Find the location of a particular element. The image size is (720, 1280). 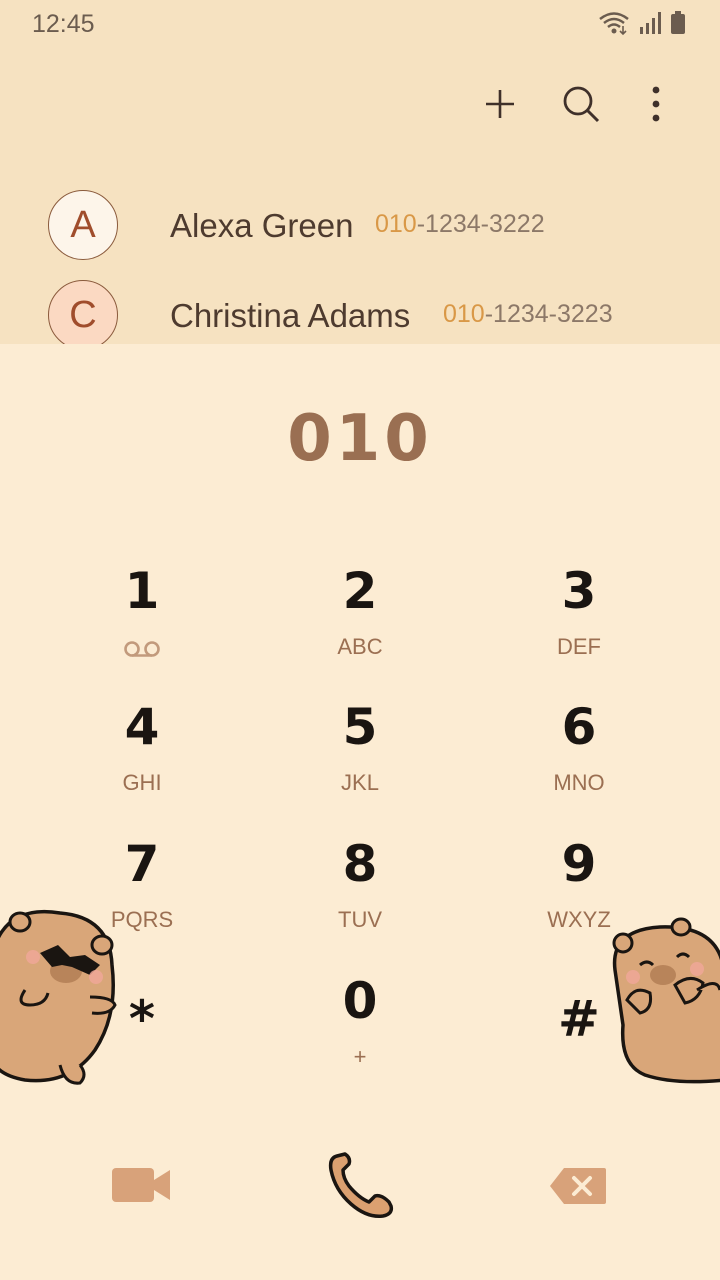

search-icon is located at coordinates (581, 104).